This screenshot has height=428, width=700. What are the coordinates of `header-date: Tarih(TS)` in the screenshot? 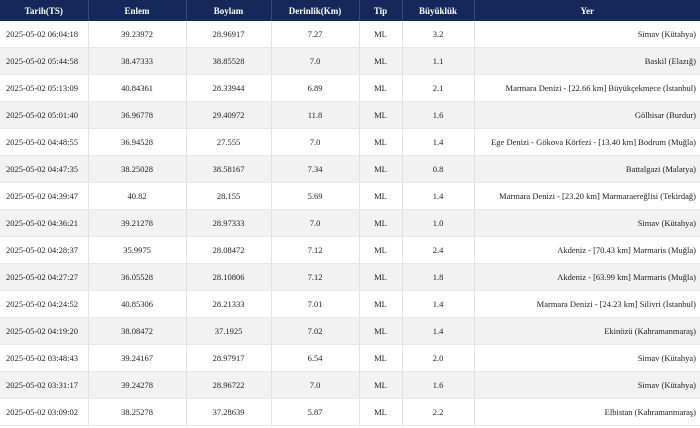 It's located at (44, 10).